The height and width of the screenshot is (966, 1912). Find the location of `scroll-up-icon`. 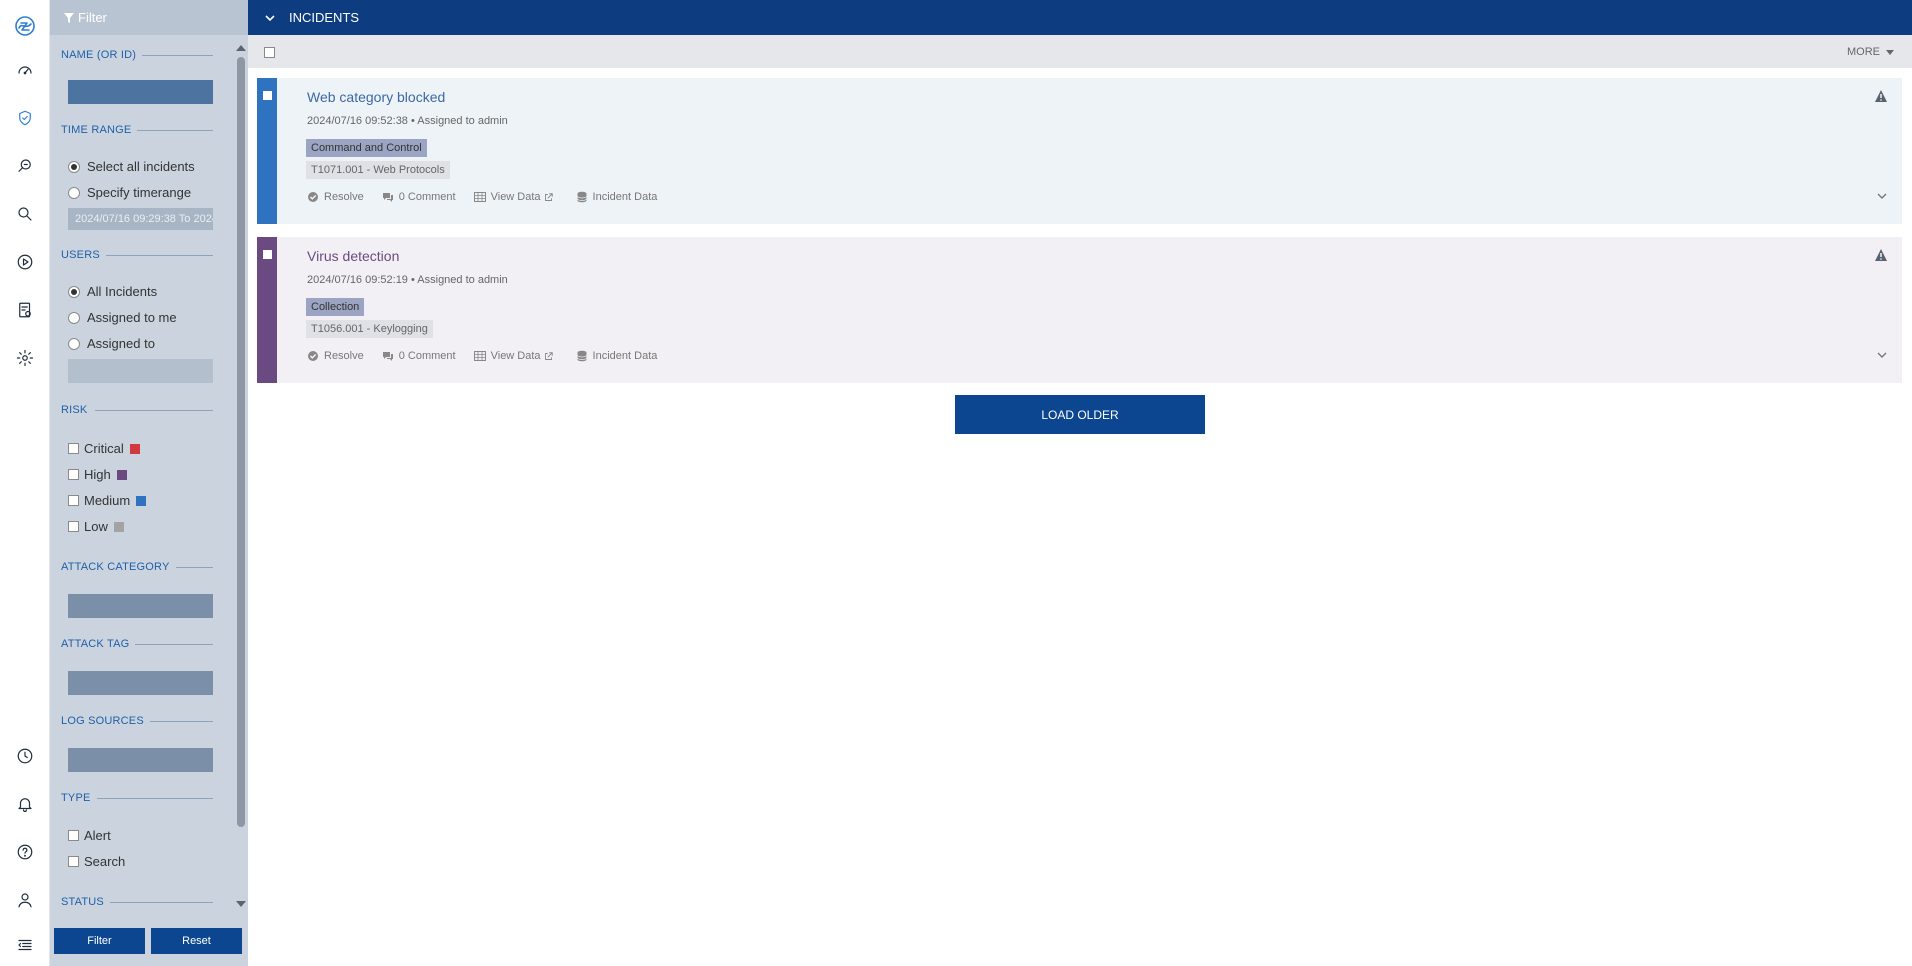

scroll-up-icon is located at coordinates (241, 48).